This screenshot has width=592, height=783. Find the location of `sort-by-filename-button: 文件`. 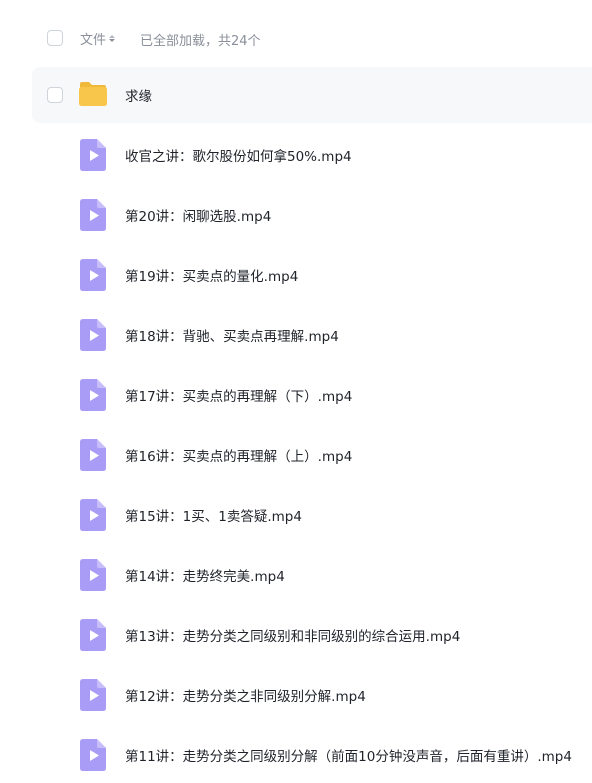

sort-by-filename-button: 文件 is located at coordinates (98, 38).